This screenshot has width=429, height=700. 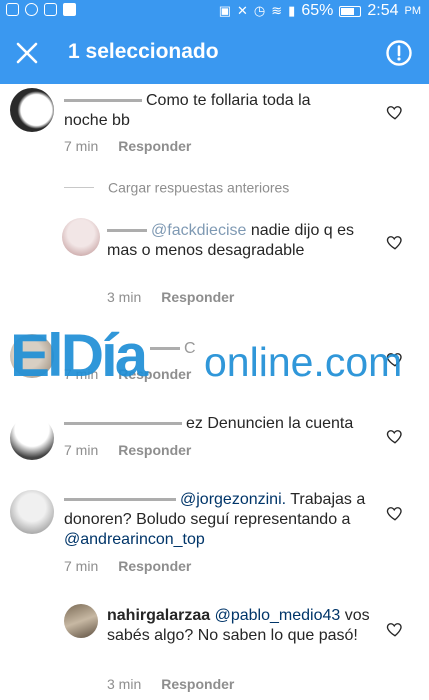 I want to click on battery-icon, so click(x=350, y=11).